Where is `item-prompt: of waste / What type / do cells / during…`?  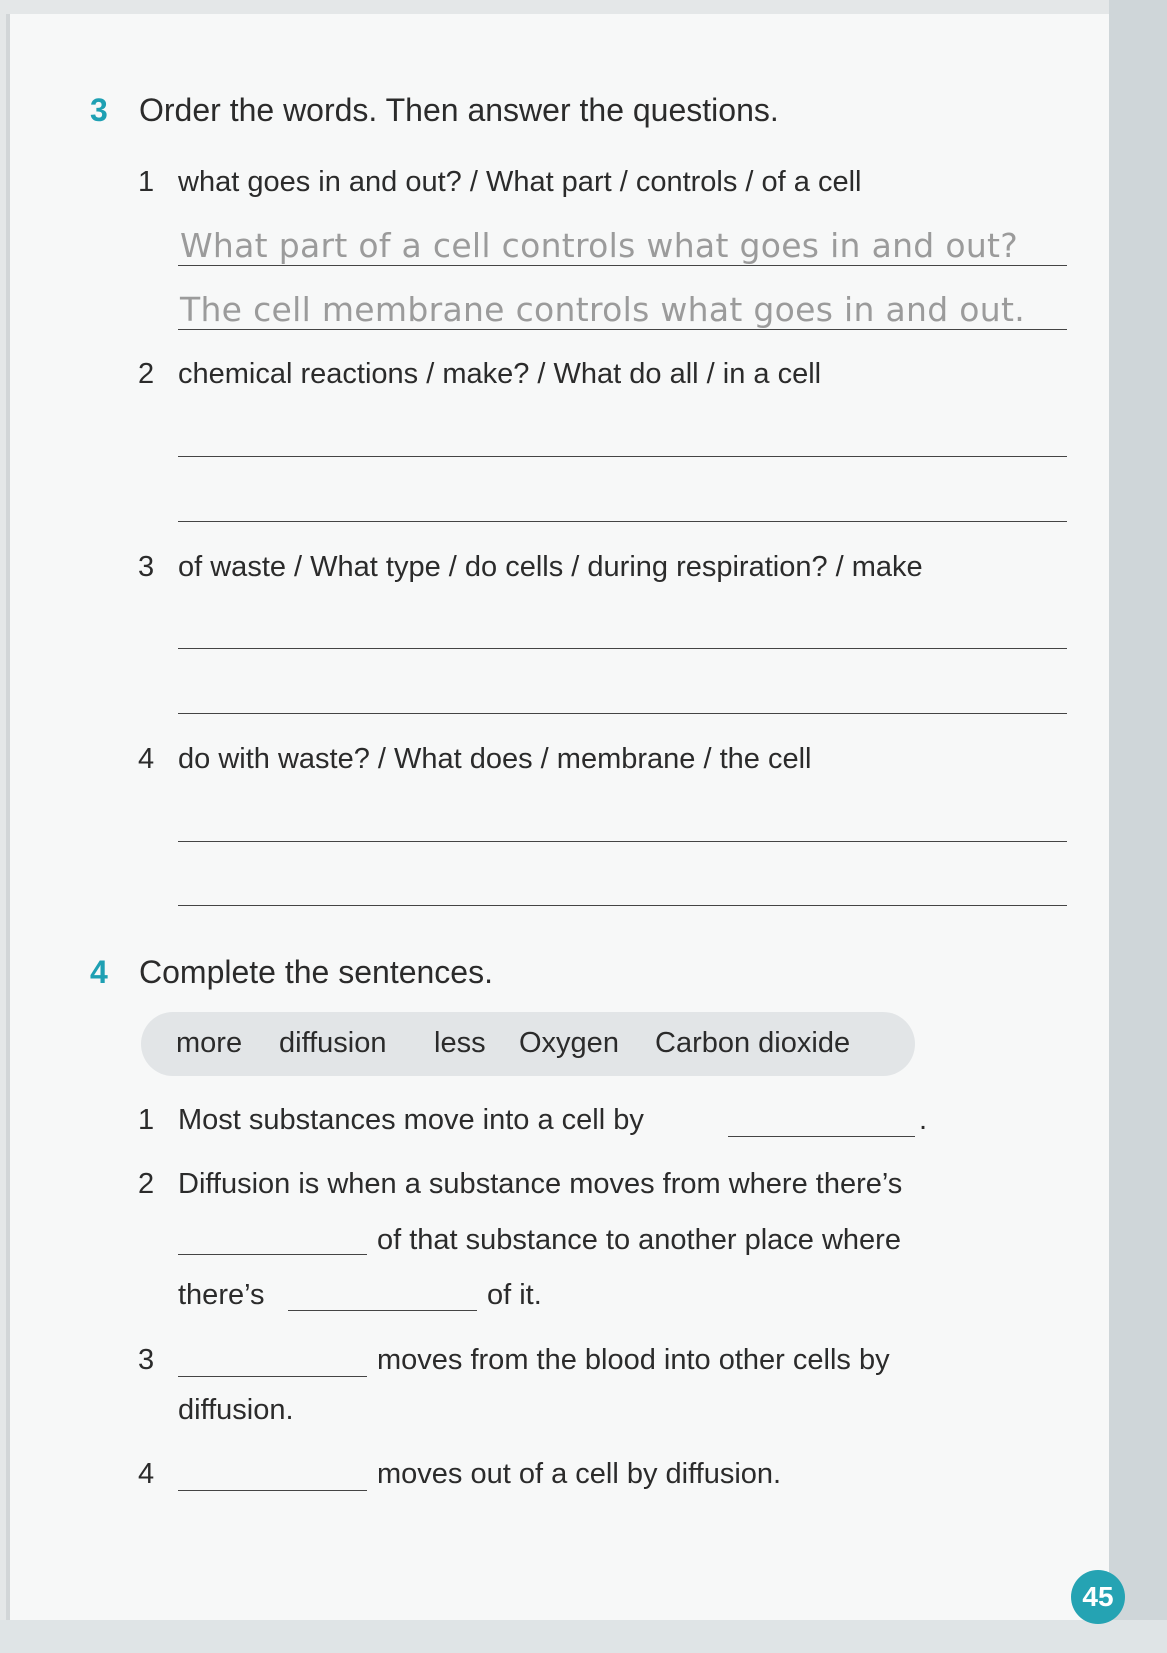
item-prompt: of waste / What type / do cells / during… is located at coordinates (550, 567).